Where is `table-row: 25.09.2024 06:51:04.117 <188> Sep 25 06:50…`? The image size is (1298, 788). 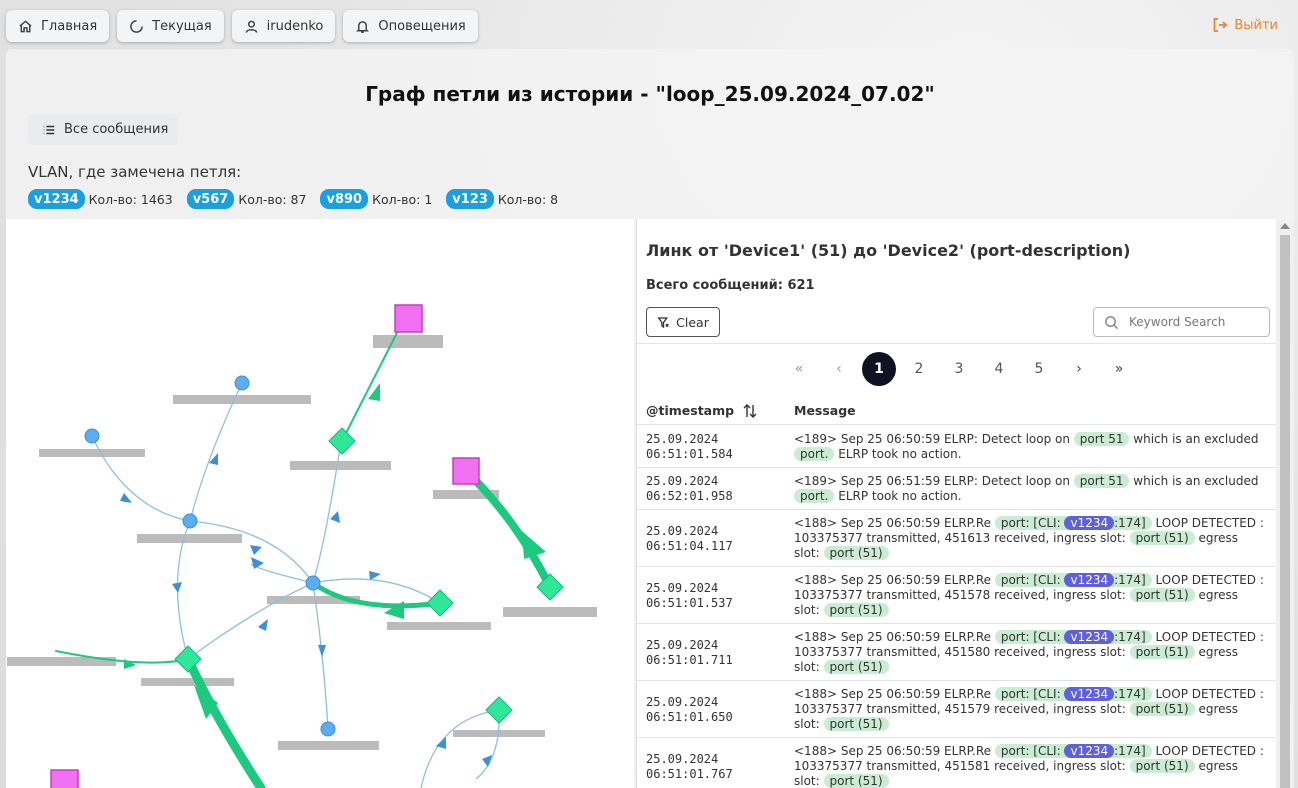
table-row: 25.09.2024 06:51:04.117 <188> Sep 25 06:50… is located at coordinates (957, 538).